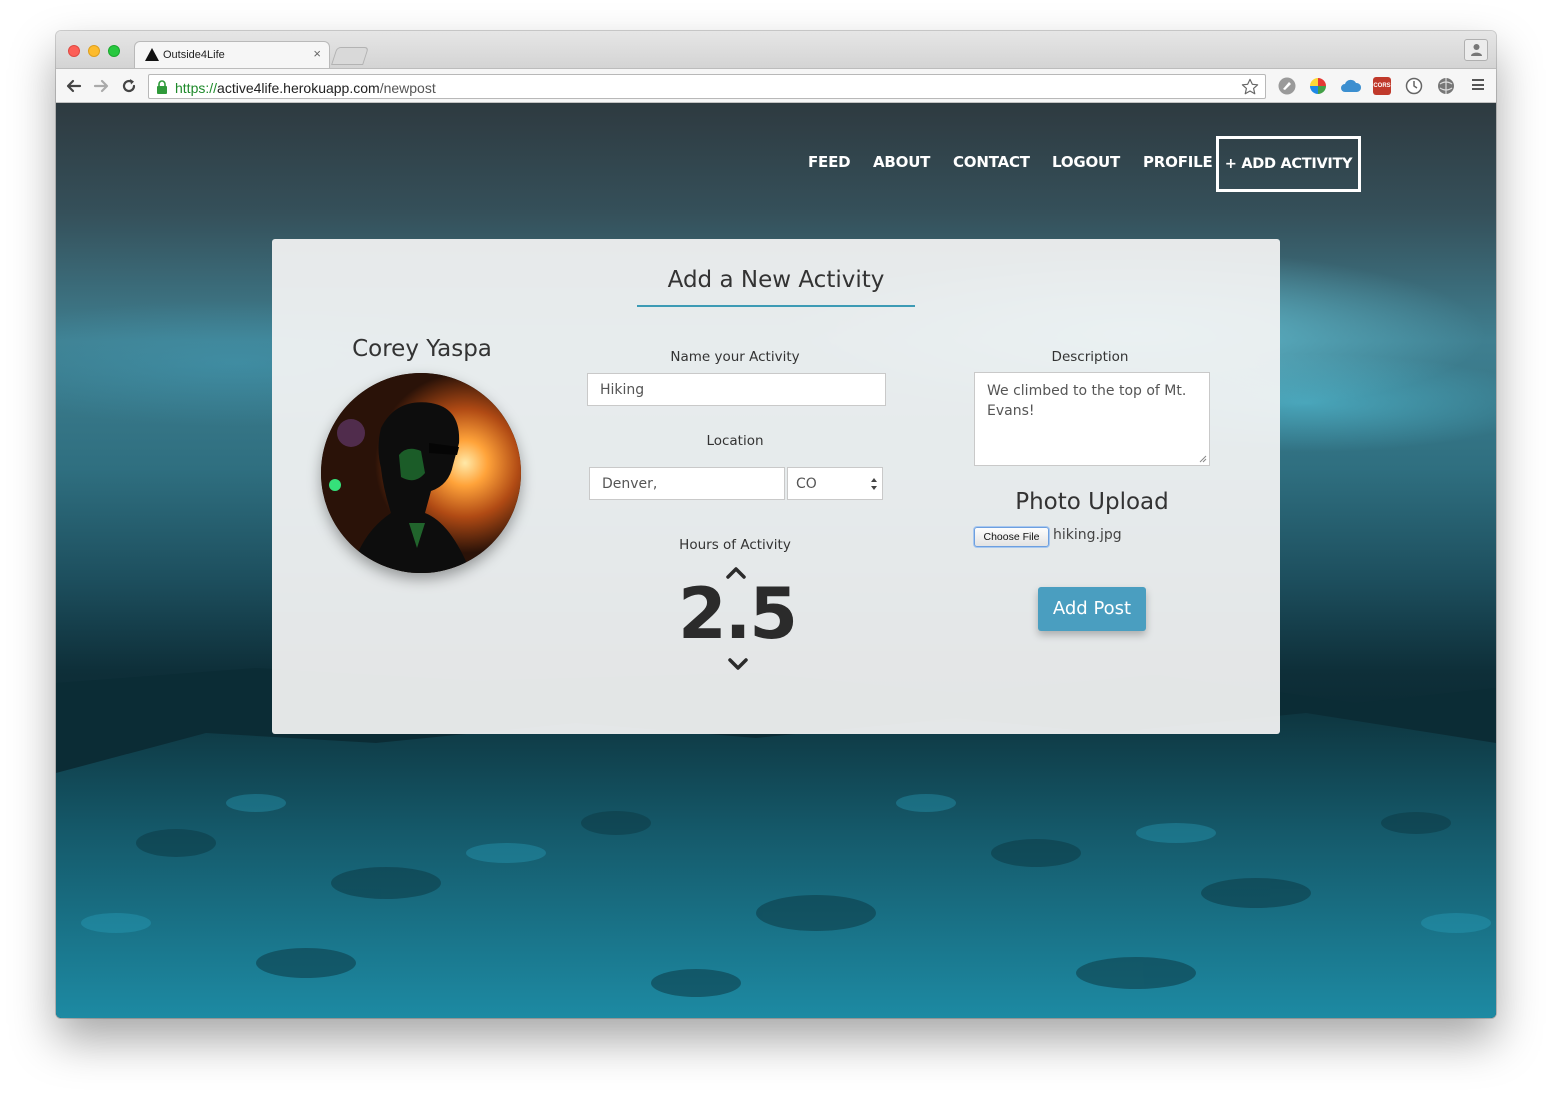 The width and height of the screenshot is (1552, 1098). I want to click on person-icon, so click(1476, 50).